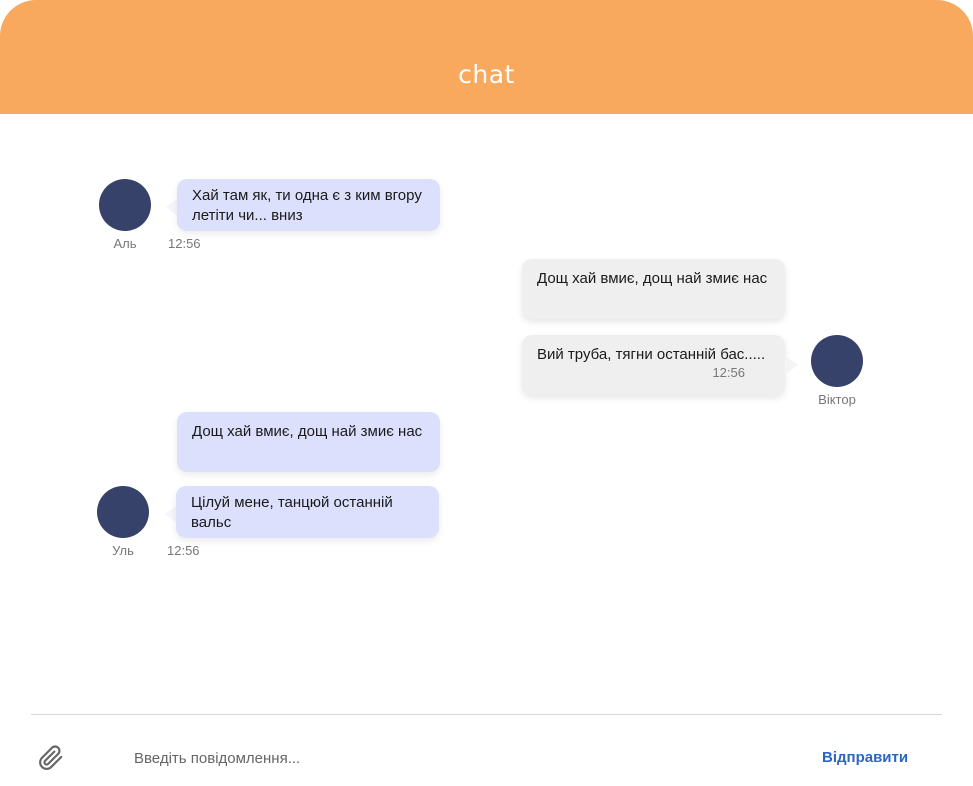  Describe the element at coordinates (837, 399) in the screenshot. I see `sender-name: Віктор` at that location.